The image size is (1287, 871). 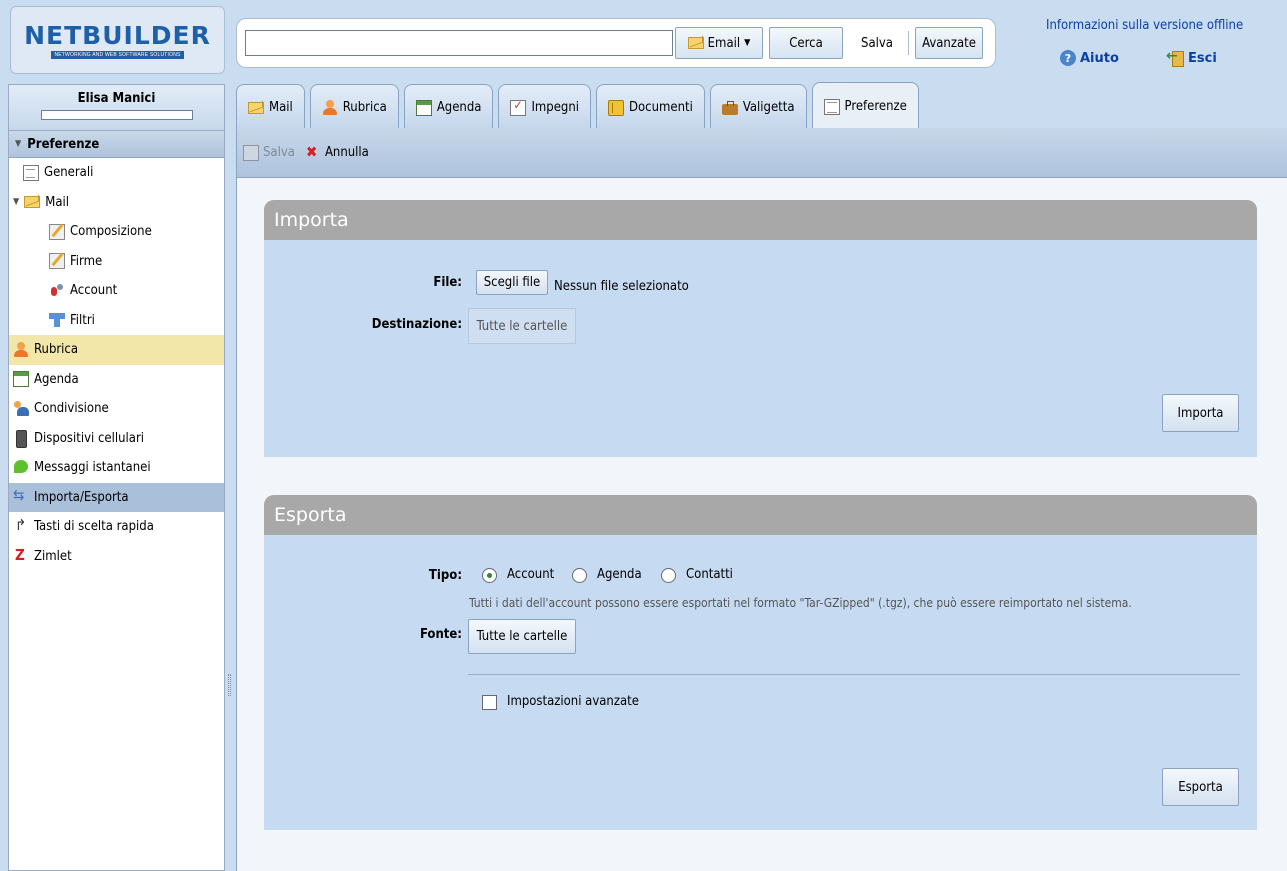 I want to click on logout-link: Esci, so click(x=1191, y=57).